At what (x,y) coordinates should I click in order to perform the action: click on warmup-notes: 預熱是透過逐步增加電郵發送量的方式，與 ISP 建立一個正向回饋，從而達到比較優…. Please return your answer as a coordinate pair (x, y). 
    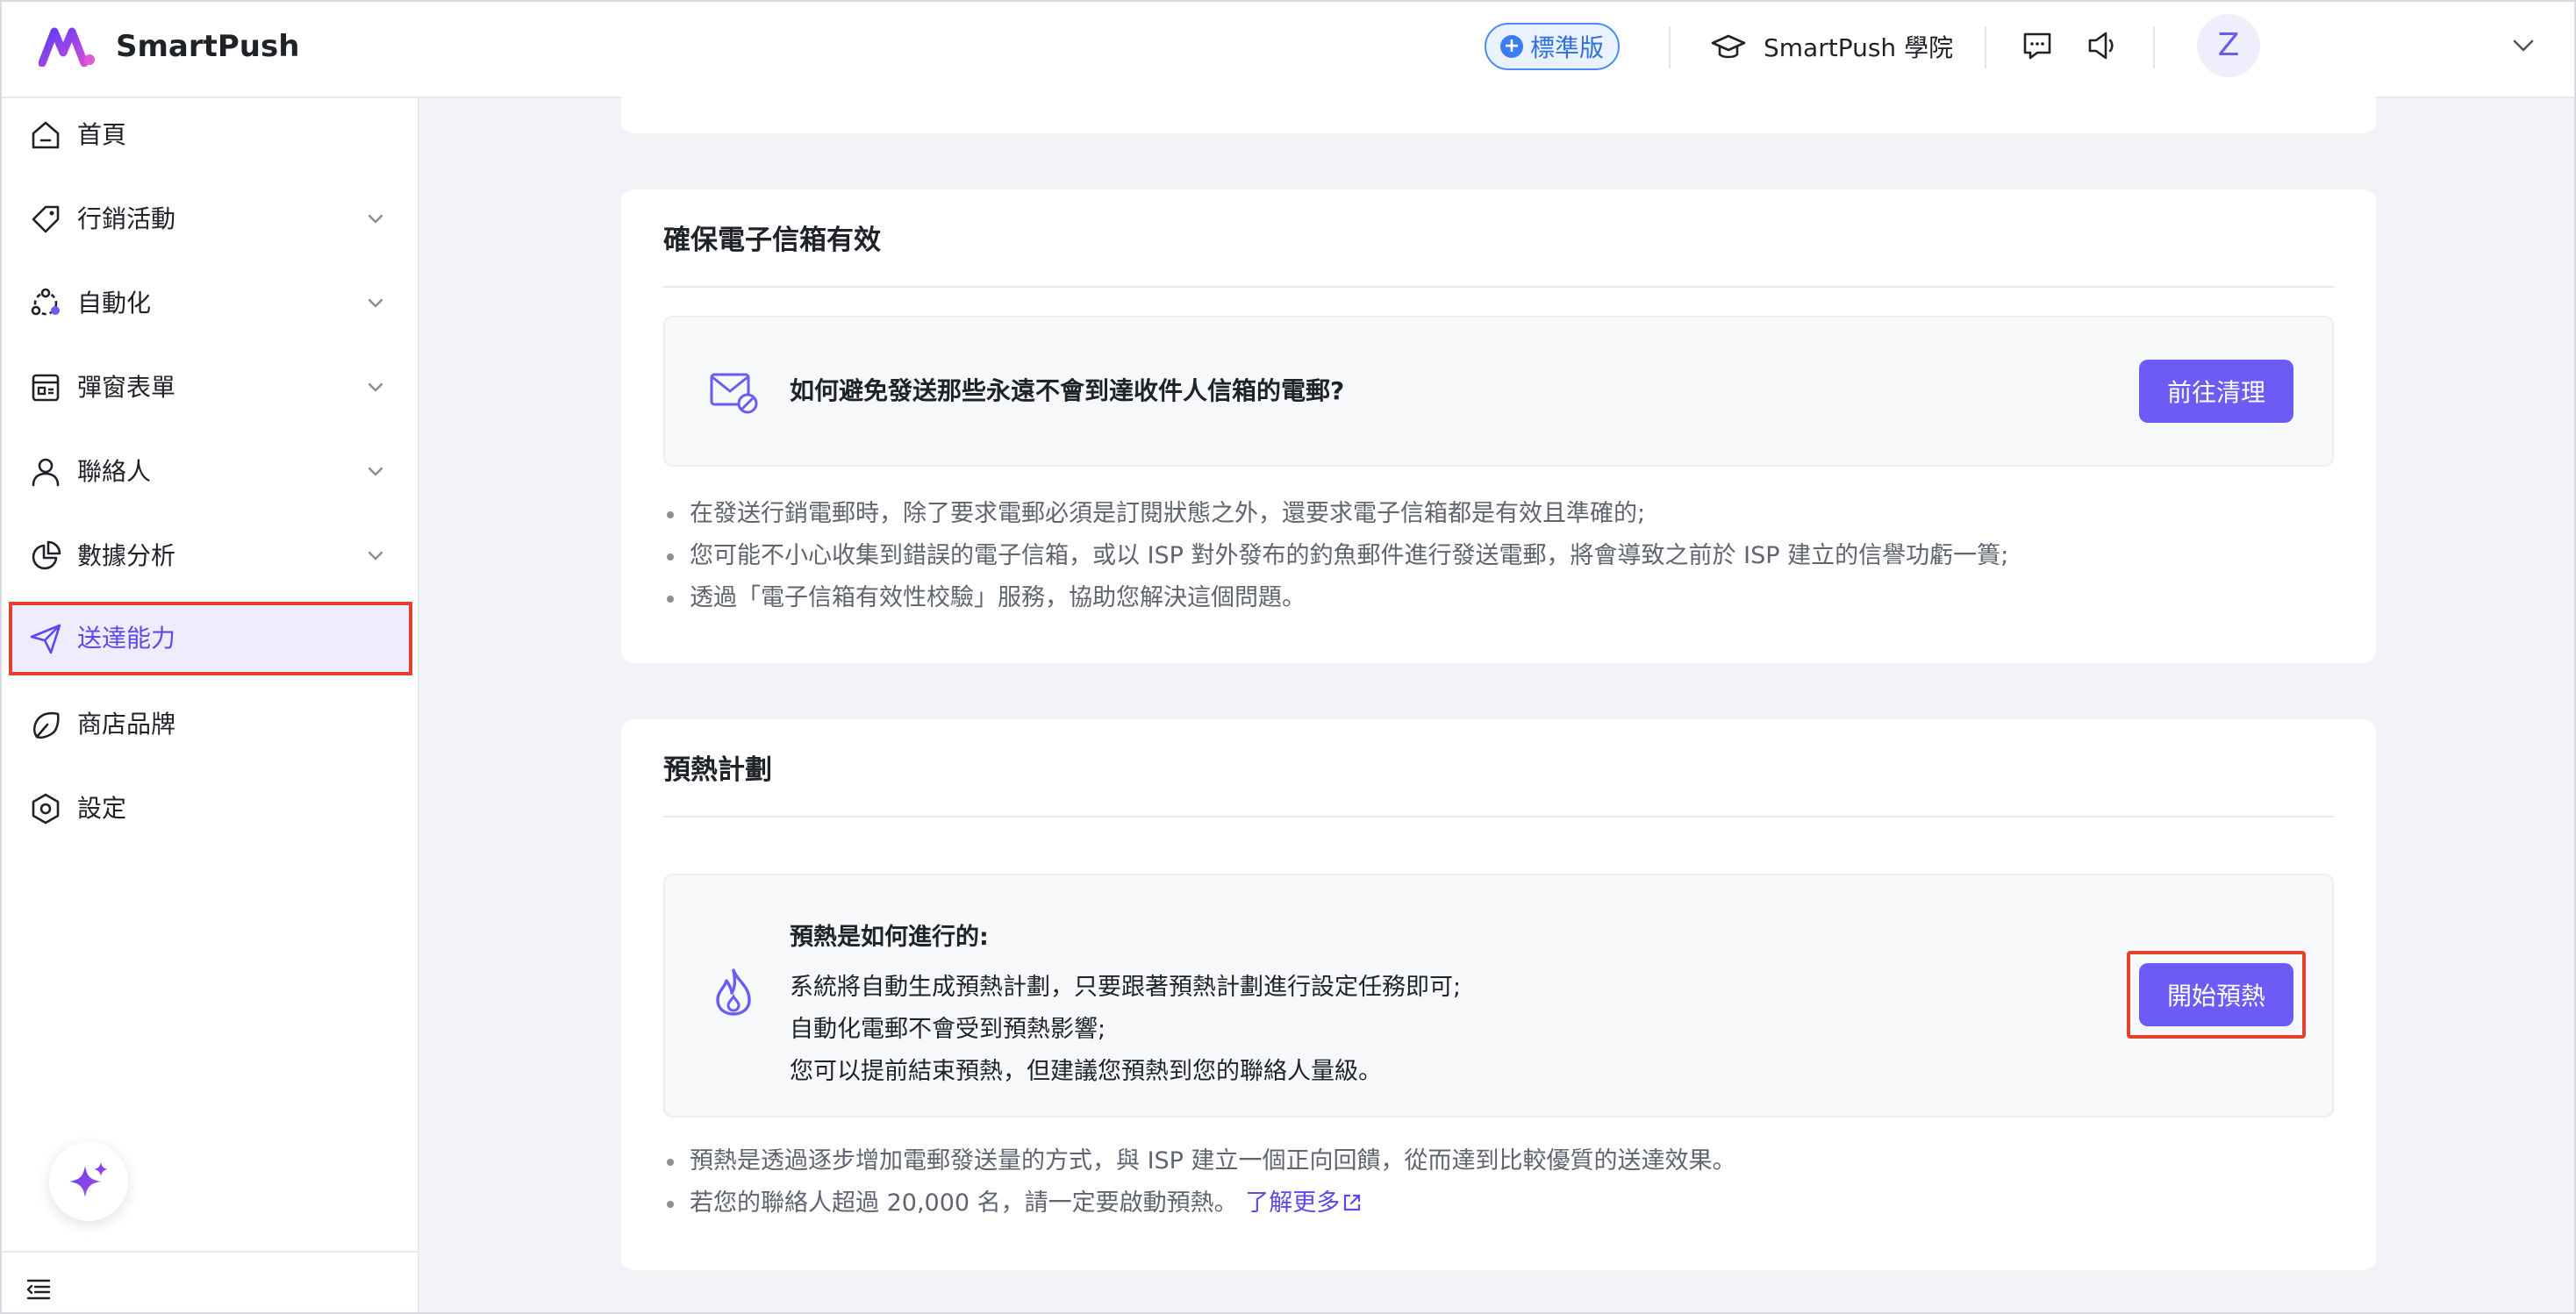
    Looking at the image, I should click on (1199, 1182).